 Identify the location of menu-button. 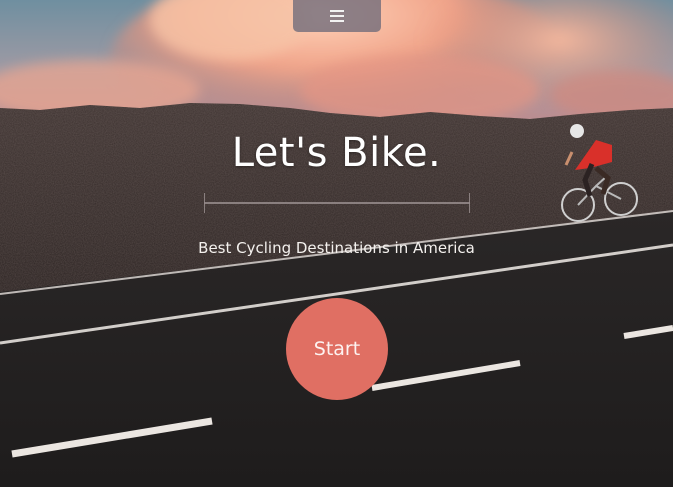
(337, 16).